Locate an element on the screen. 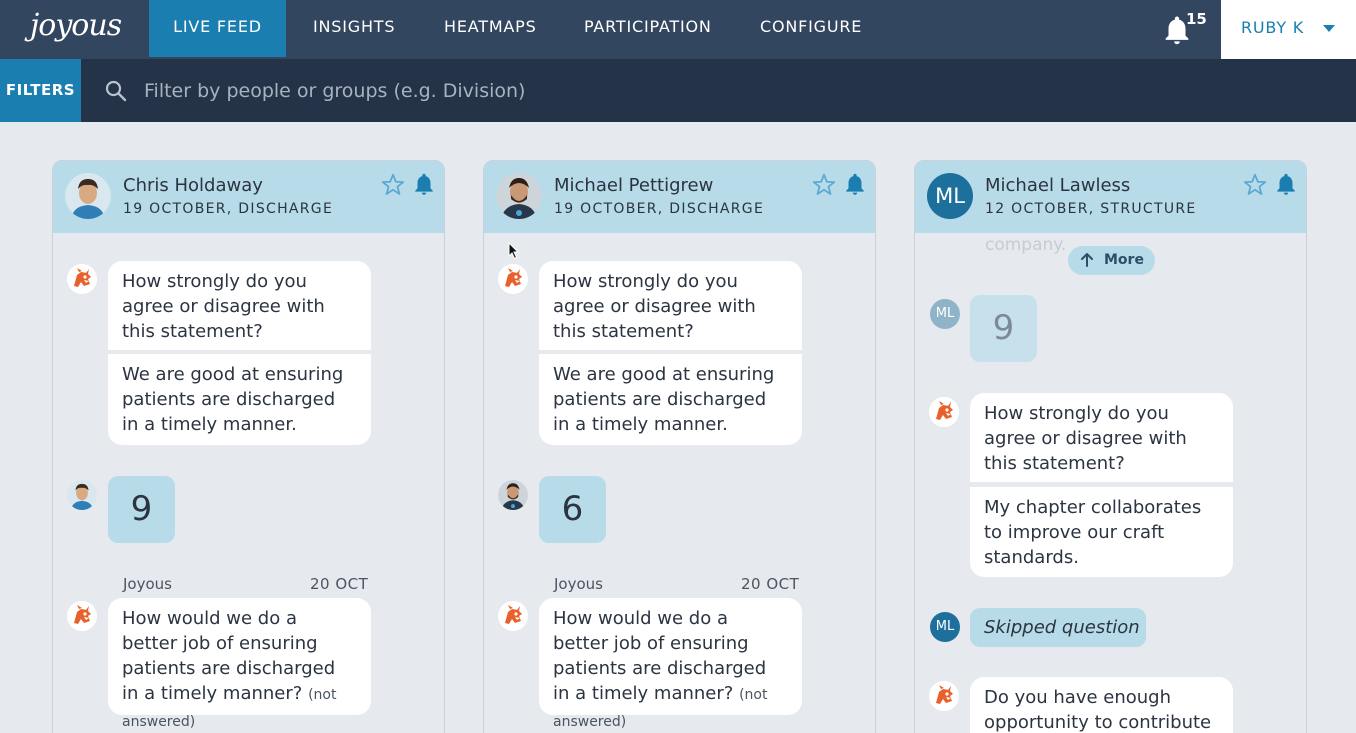  user-menu-button: RUBY K is located at coordinates (1288, 29).